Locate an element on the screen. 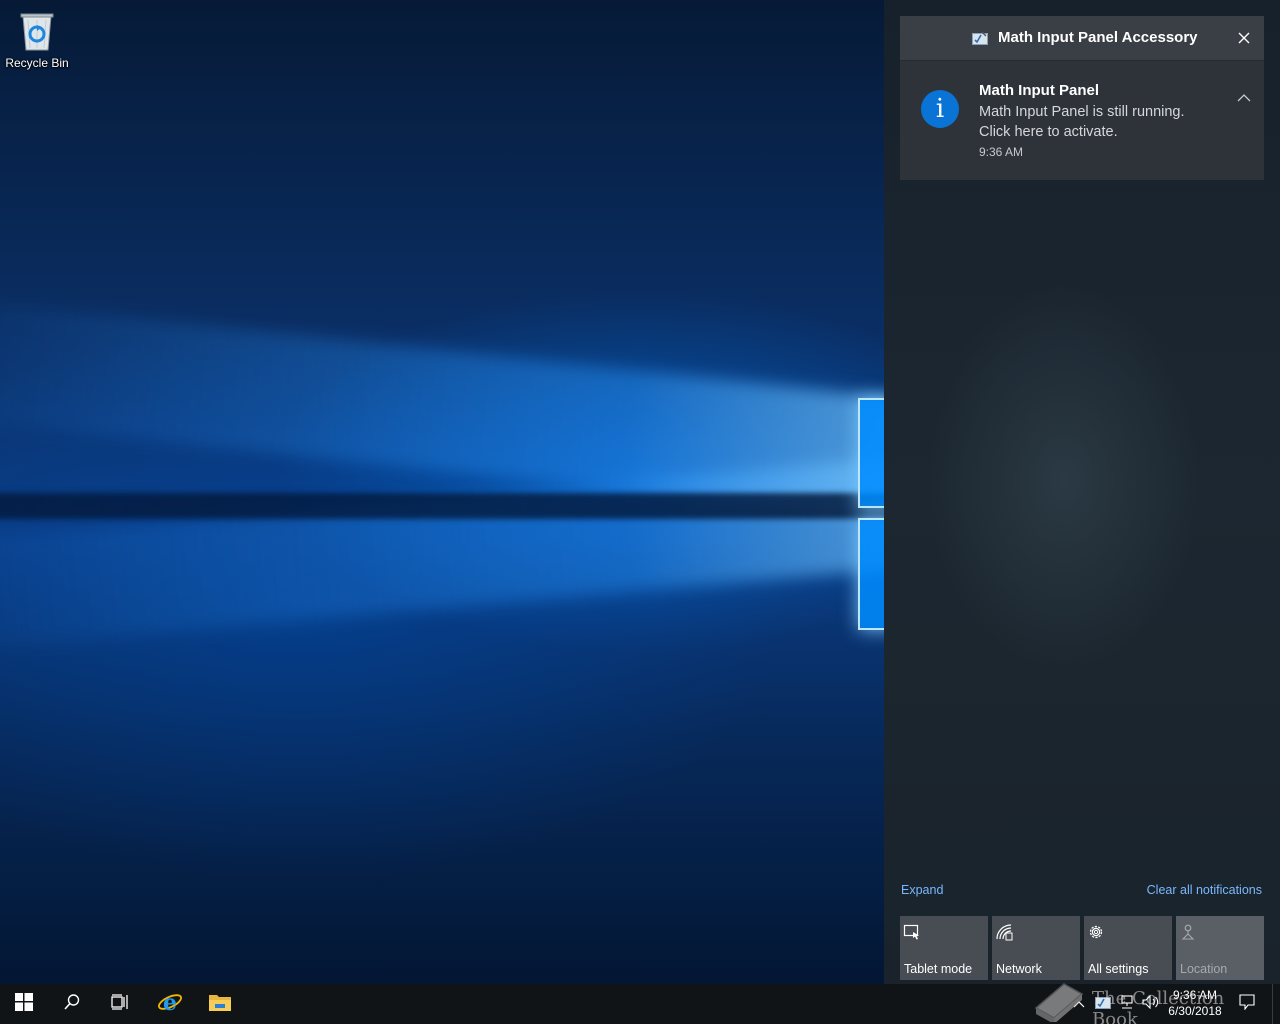 Image resolution: width=1280 pixels, height=1024 pixels. search-button is located at coordinates (72, 1004).